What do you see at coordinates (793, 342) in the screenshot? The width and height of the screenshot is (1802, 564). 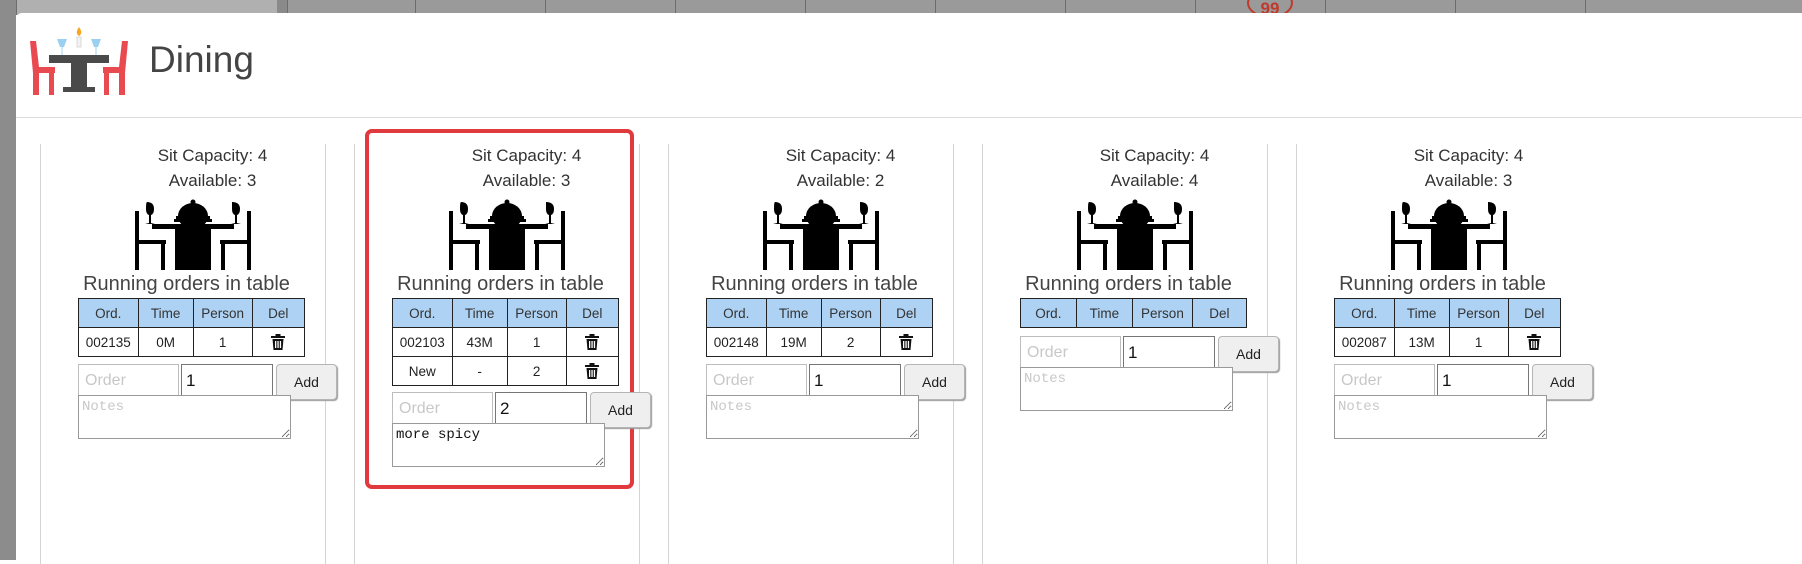 I see `order-time: 19M` at bounding box center [793, 342].